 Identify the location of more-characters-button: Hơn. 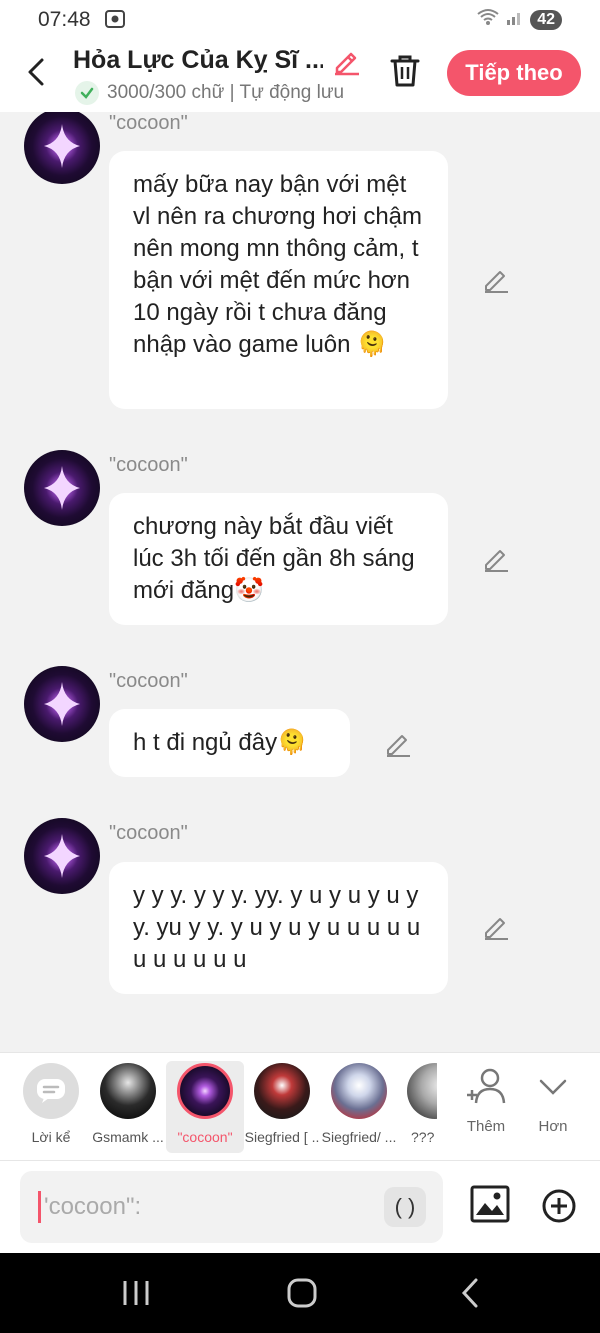
(553, 1101).